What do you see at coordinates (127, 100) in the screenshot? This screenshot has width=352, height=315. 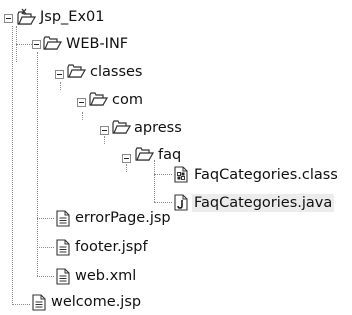 I see `node-label: com` at bounding box center [127, 100].